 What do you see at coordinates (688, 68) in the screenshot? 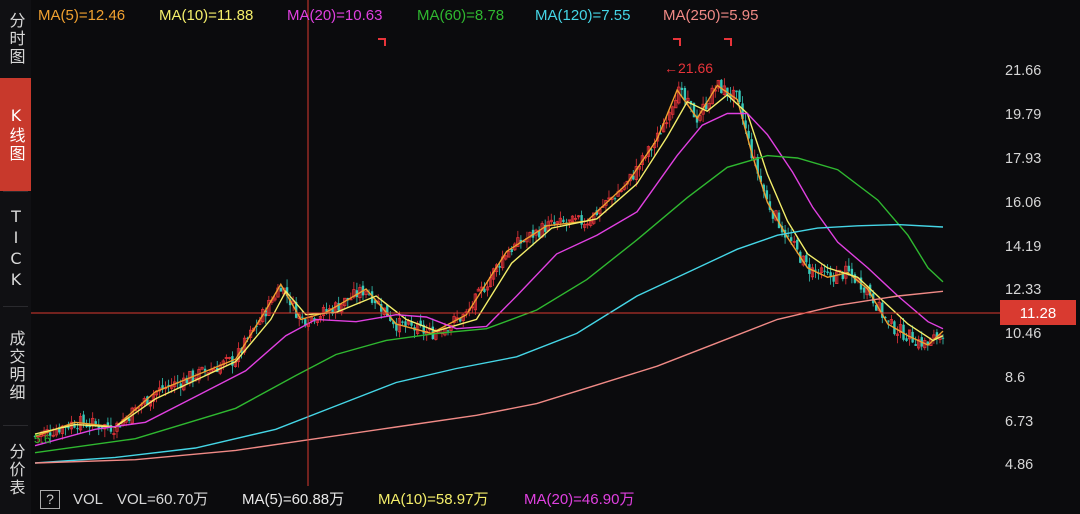
I see `high-price-label: ←21.66` at bounding box center [688, 68].